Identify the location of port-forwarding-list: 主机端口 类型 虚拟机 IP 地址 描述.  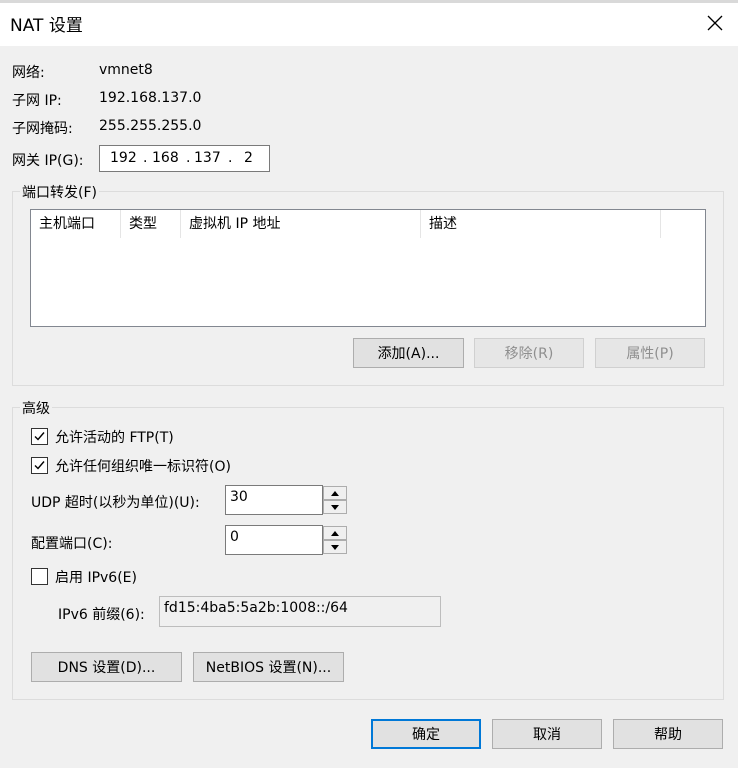
(368, 268).